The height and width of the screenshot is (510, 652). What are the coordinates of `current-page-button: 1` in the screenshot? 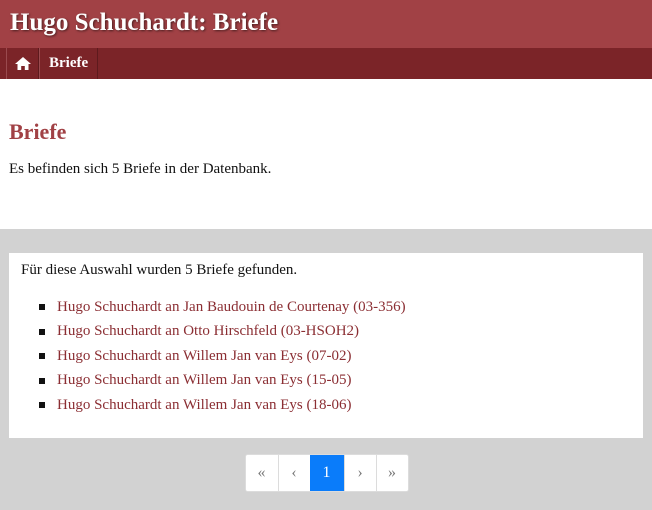 It's located at (326, 473).